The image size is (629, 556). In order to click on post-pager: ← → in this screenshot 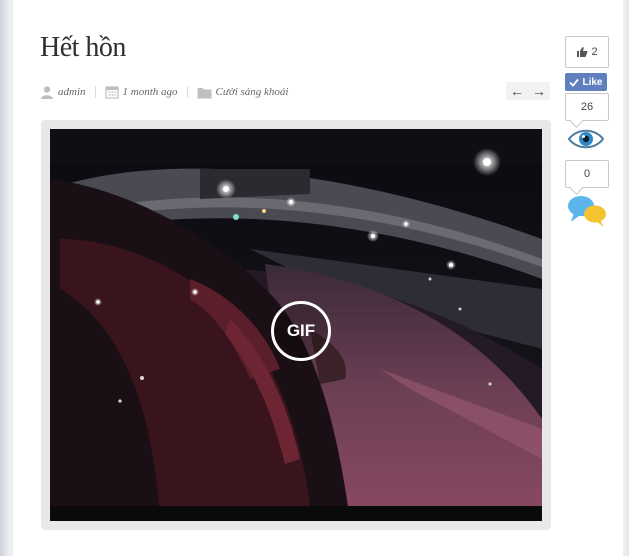, I will do `click(528, 91)`.